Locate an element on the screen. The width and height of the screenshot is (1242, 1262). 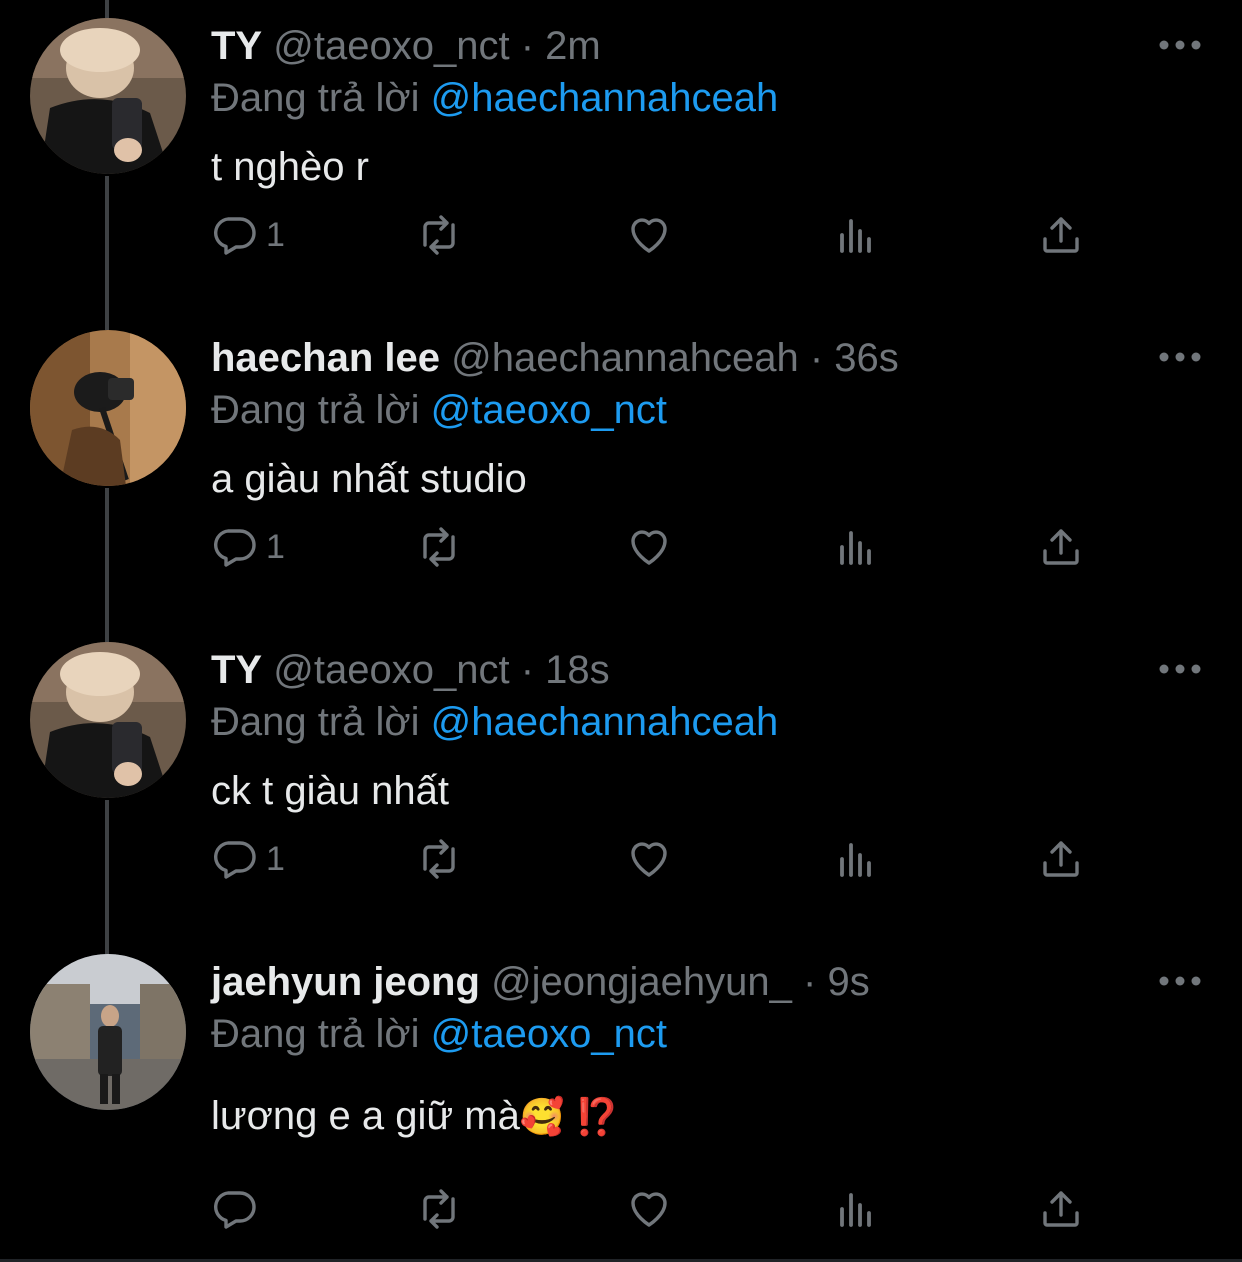
reply-button is located at coordinates (238, 1209).